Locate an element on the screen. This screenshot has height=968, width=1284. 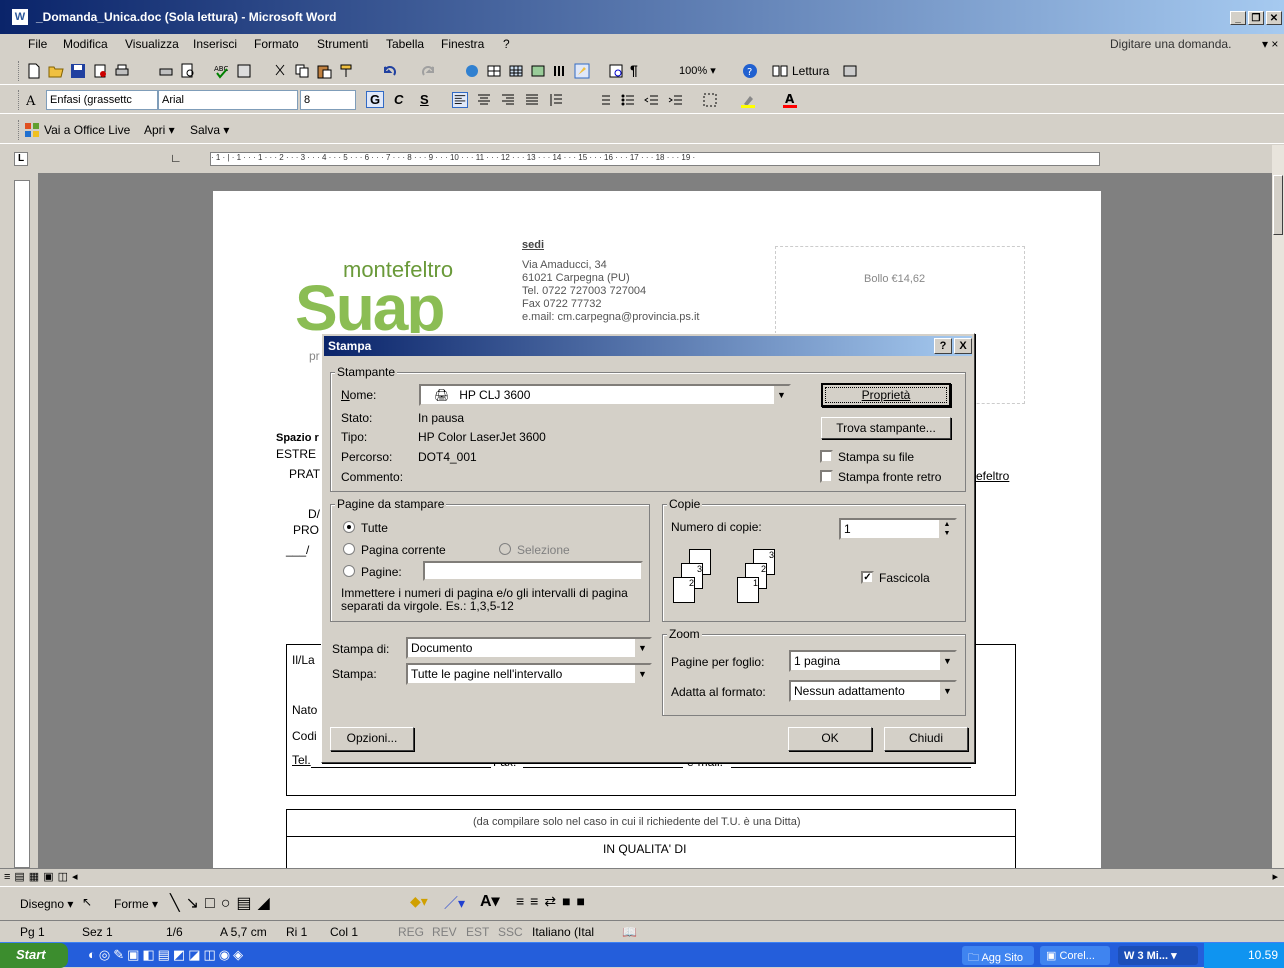
spelling-status-icon: 📖 is located at coordinates (629, 932).